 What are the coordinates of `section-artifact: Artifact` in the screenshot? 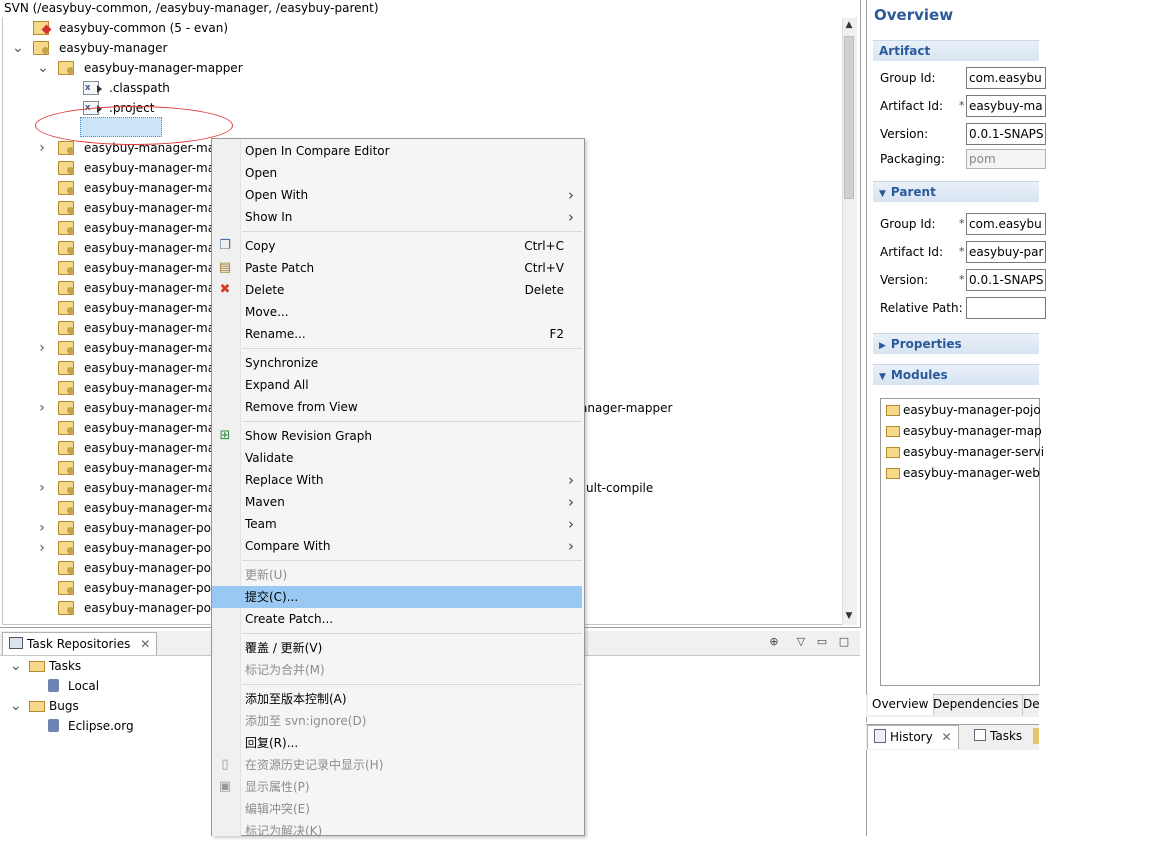 It's located at (956, 50).